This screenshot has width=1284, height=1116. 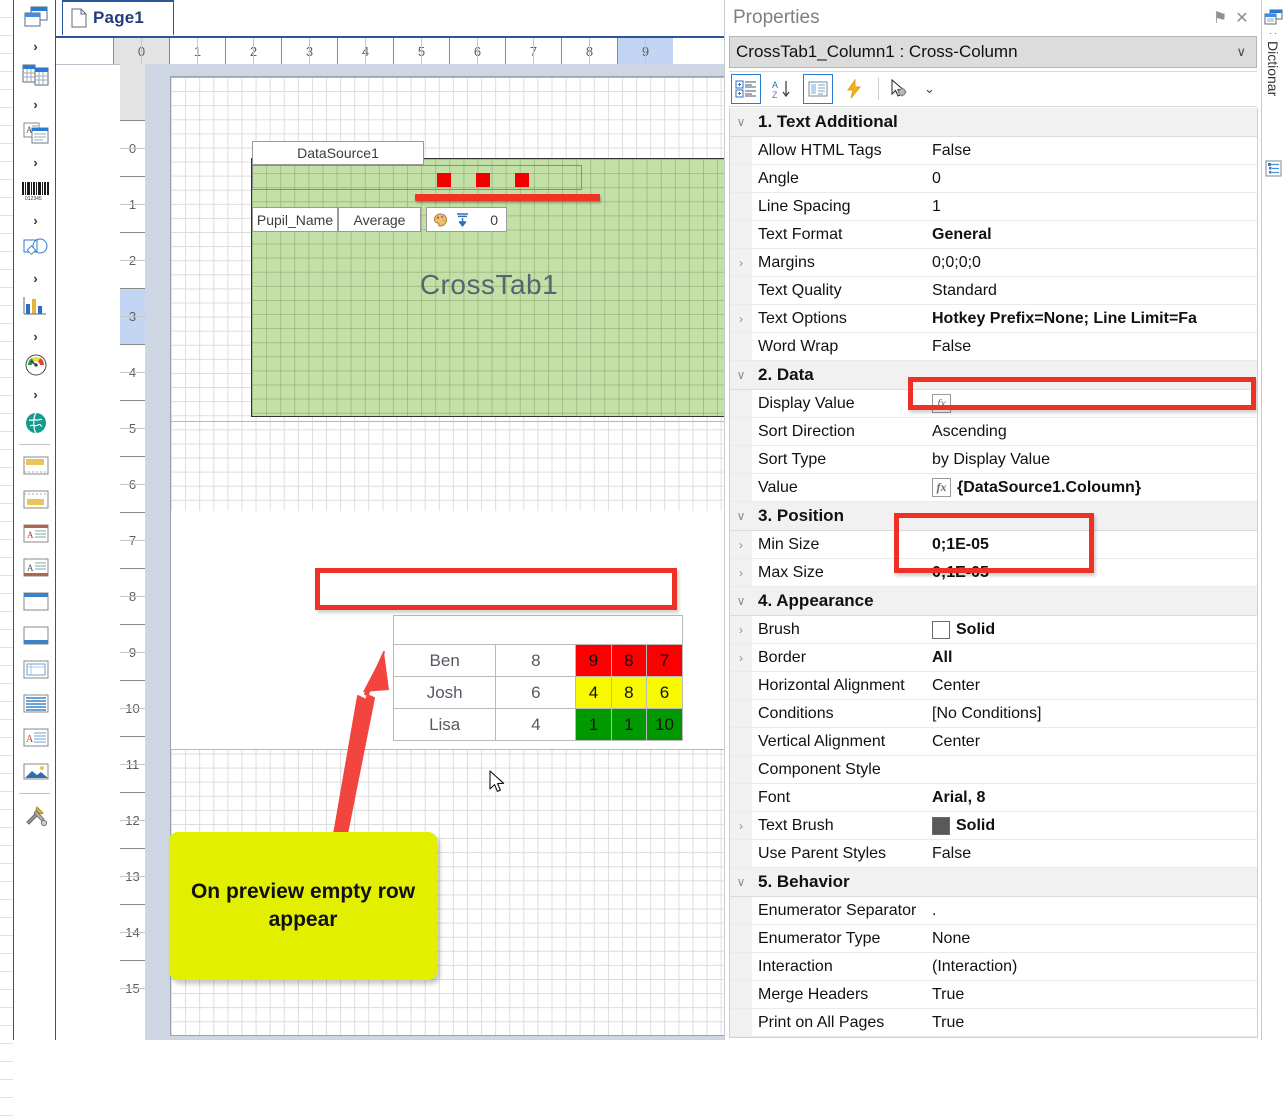 I want to click on property-value: by Display Value, so click(x=1091, y=459).